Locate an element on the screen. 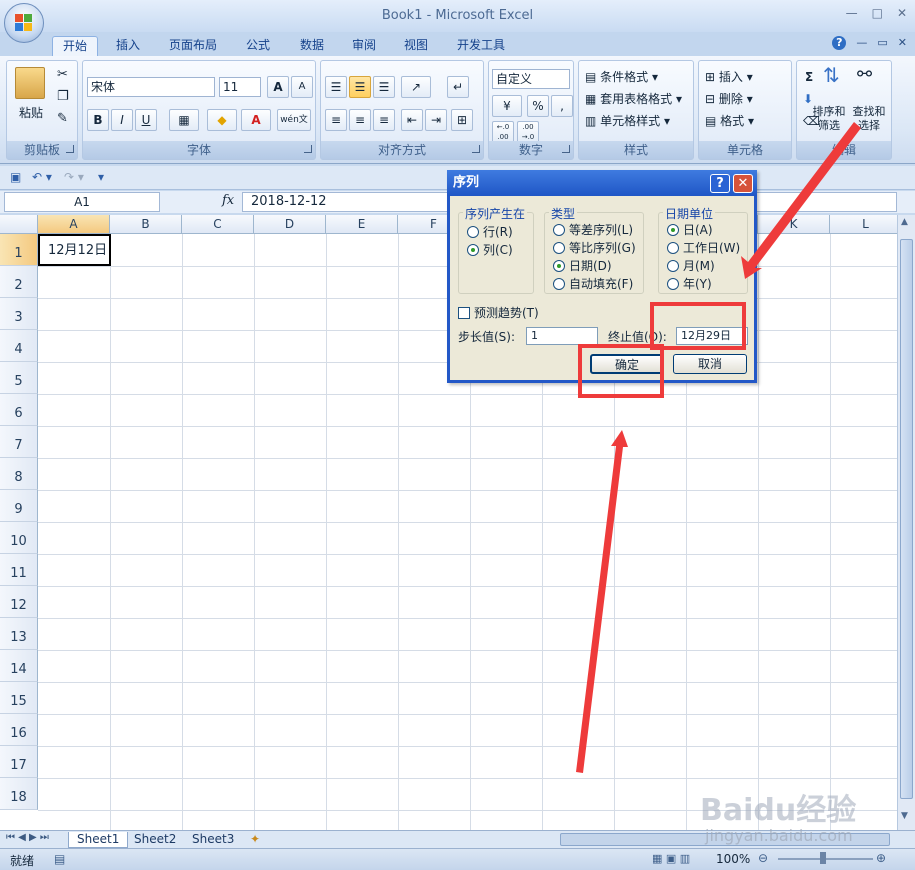 This screenshot has height=870, width=915. office-logo-icon is located at coordinates (24, 23).